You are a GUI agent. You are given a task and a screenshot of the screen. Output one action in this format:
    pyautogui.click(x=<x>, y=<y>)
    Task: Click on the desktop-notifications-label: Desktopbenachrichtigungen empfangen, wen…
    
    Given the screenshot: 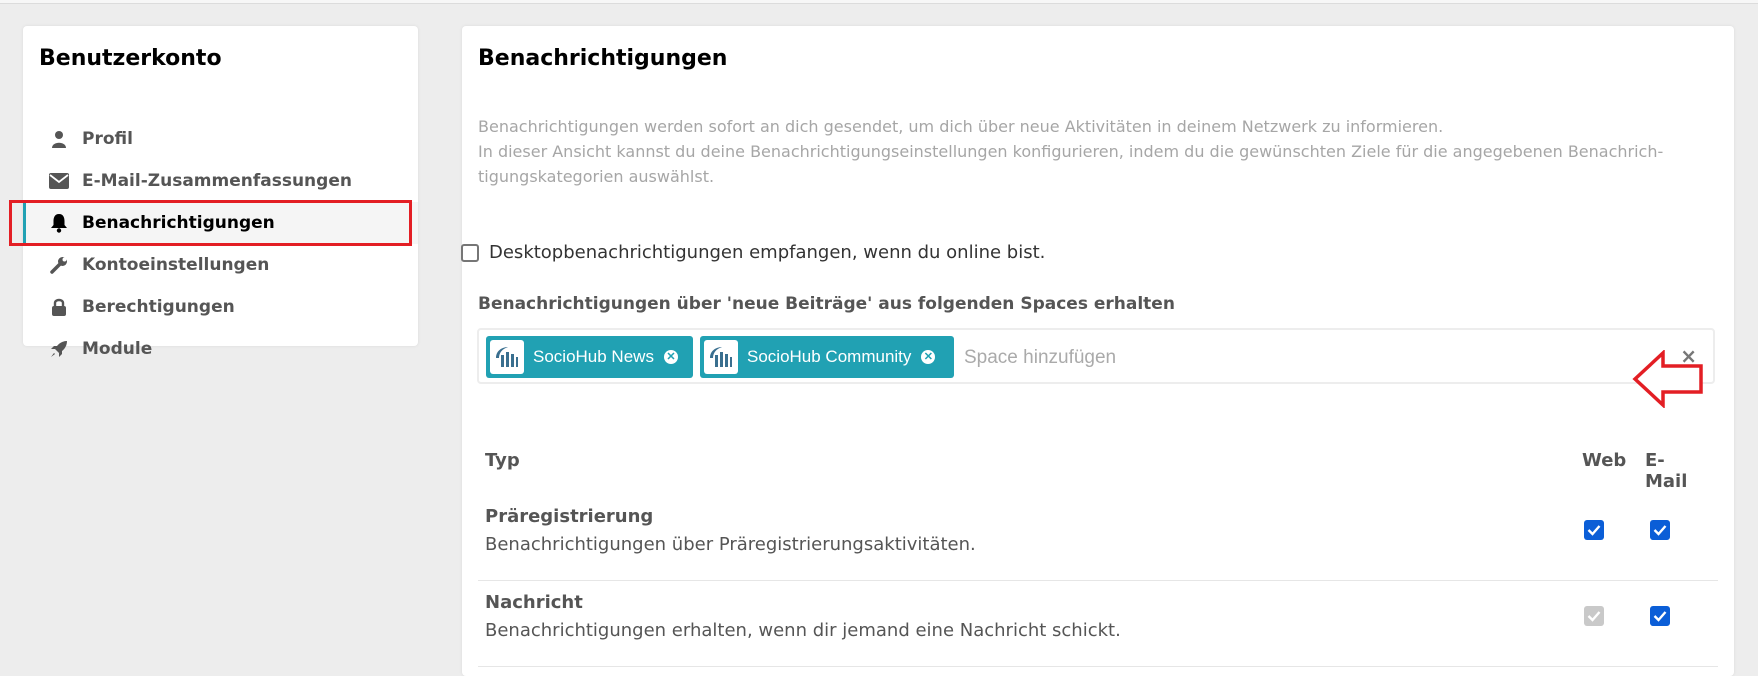 What is the action you would take?
    pyautogui.click(x=767, y=252)
    